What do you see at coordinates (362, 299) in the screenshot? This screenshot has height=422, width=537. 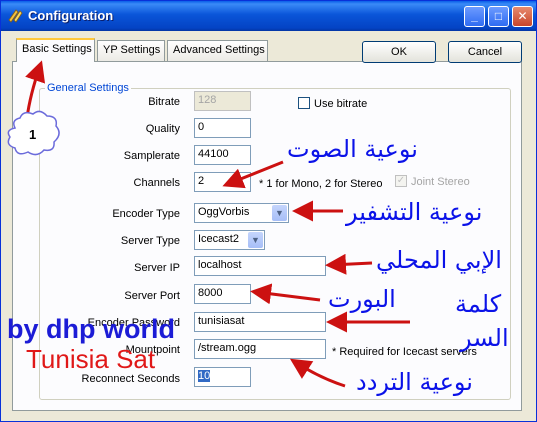 I see `annotation-port-ar: البورت` at bounding box center [362, 299].